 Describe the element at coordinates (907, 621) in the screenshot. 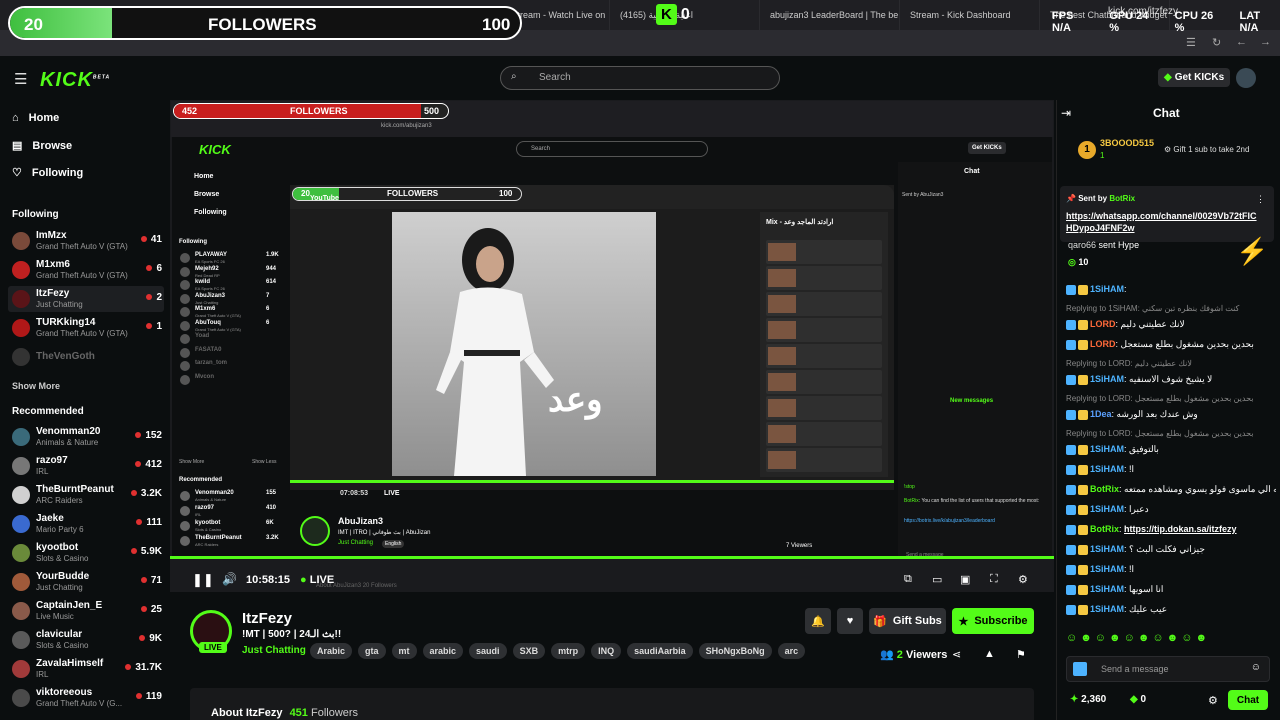

I see `gift-subs-button: 🎁 Gift Subs` at that location.